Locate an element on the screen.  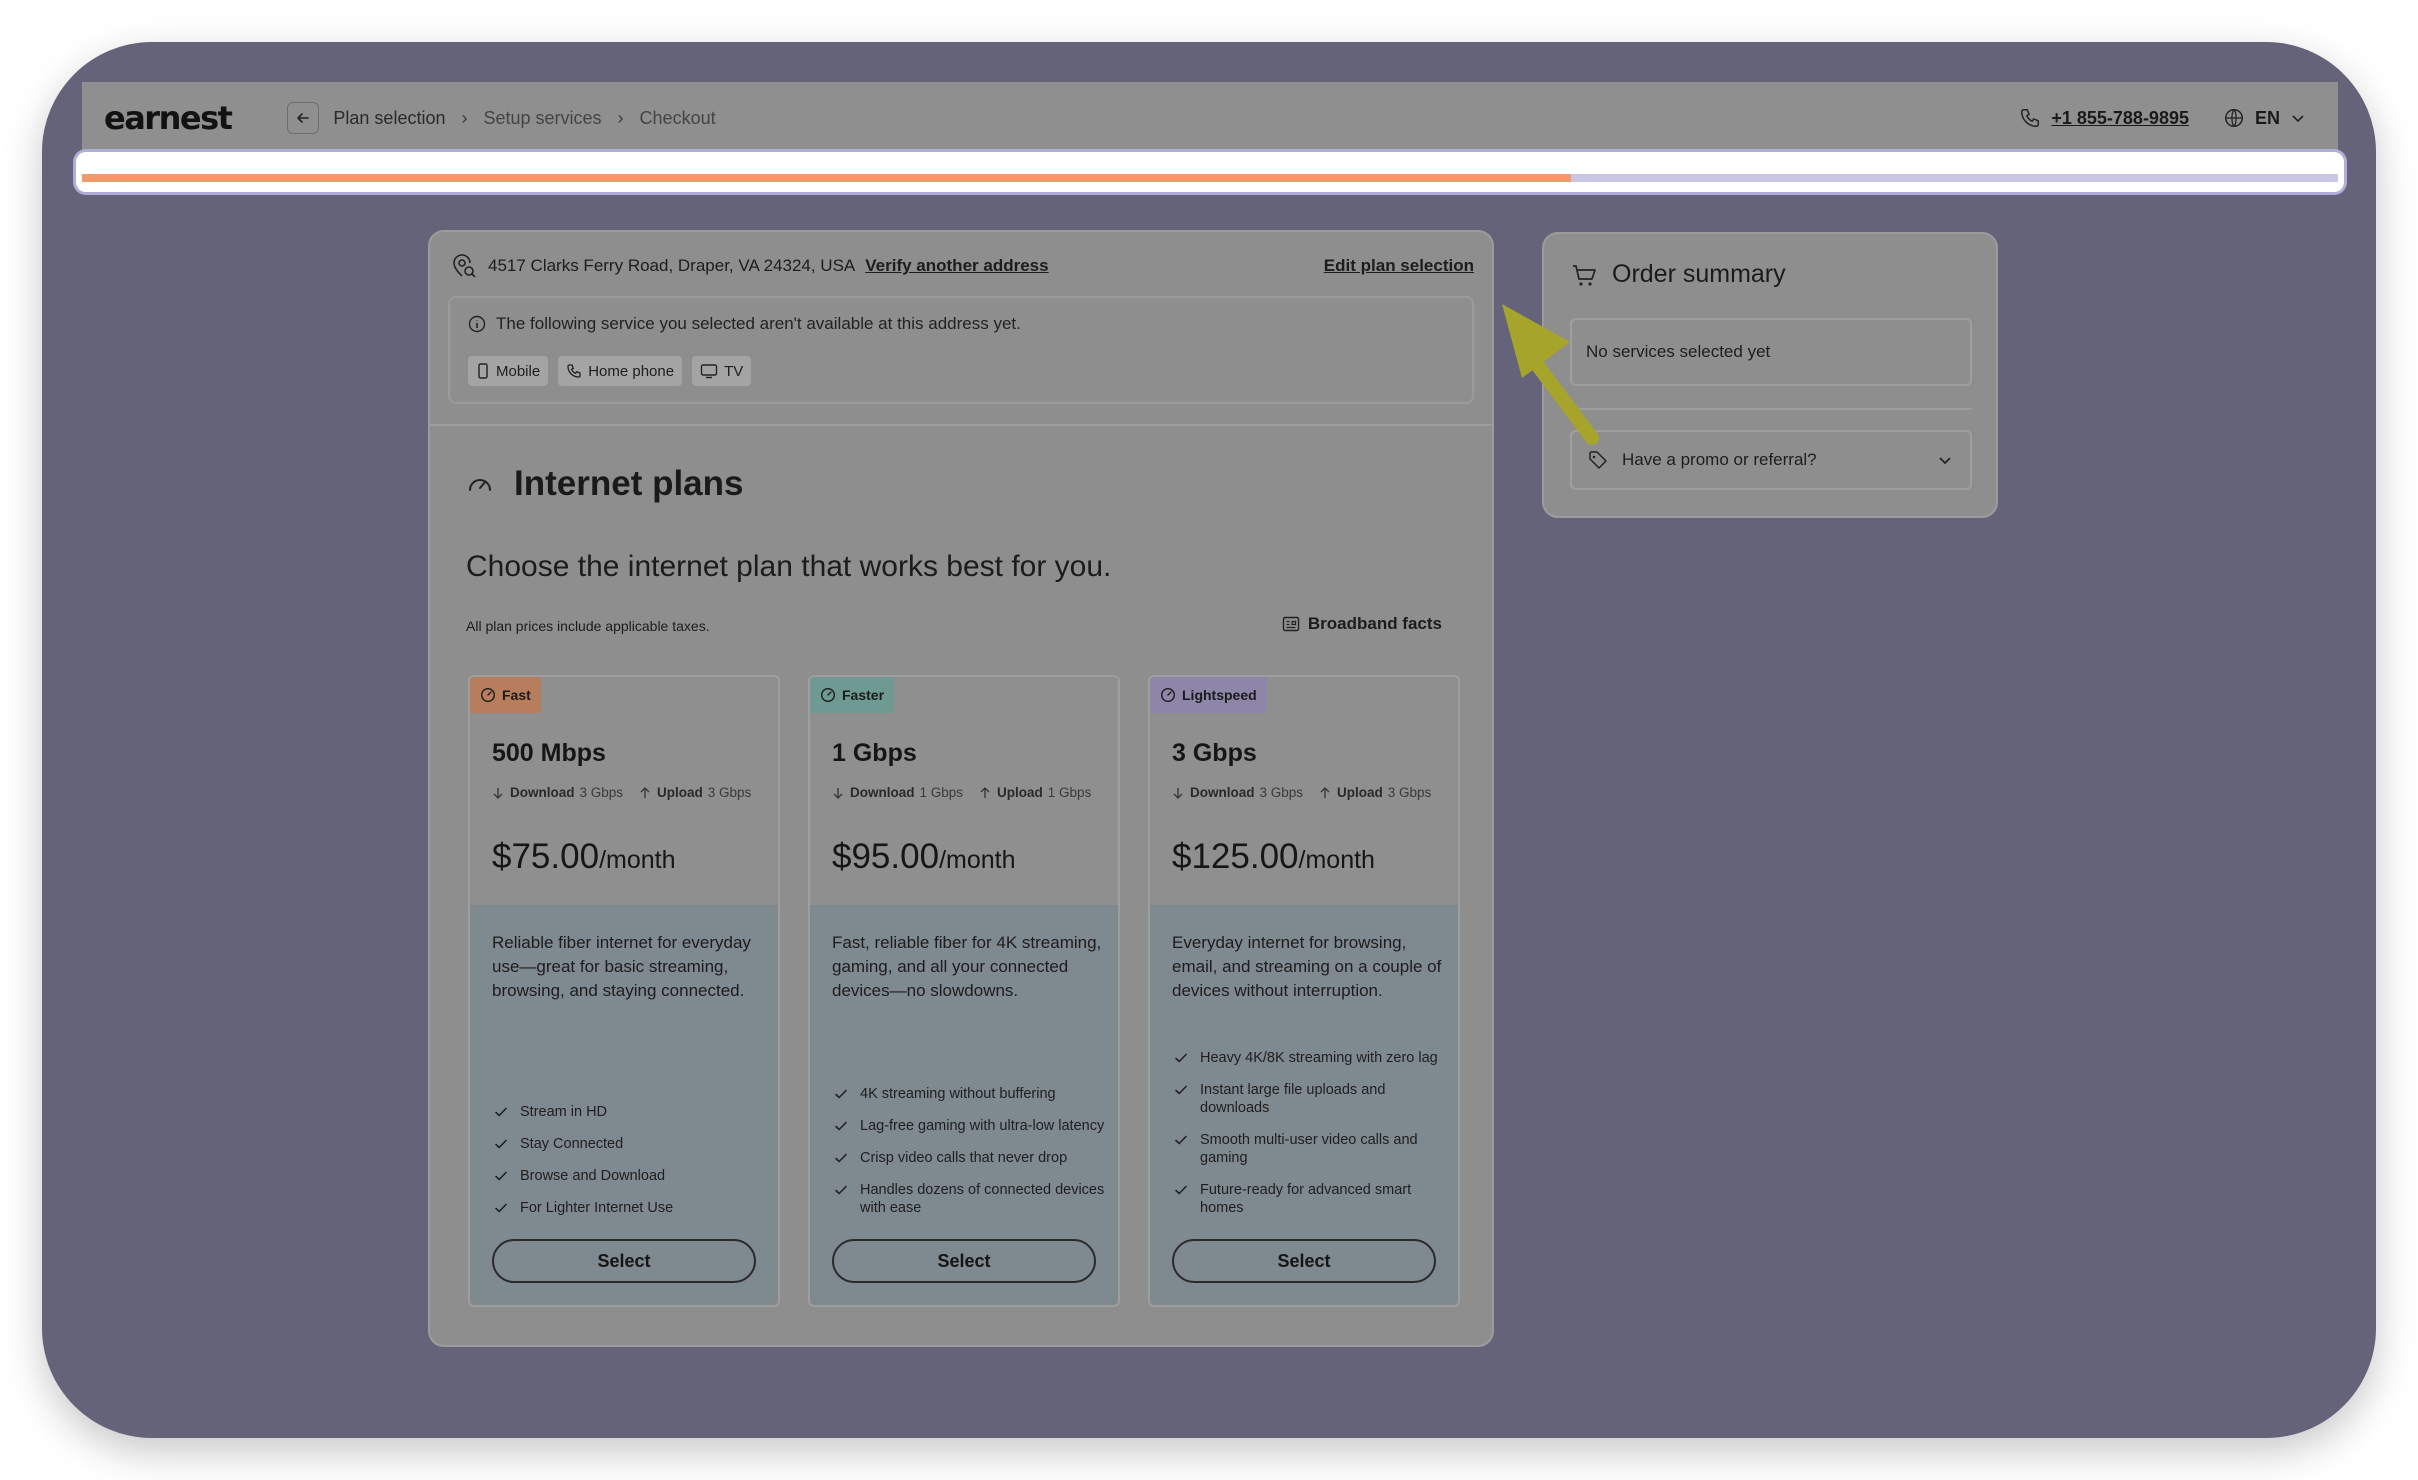
feature-item: Future-ready for advanced smart homes is located at coordinates (1311, 1199).